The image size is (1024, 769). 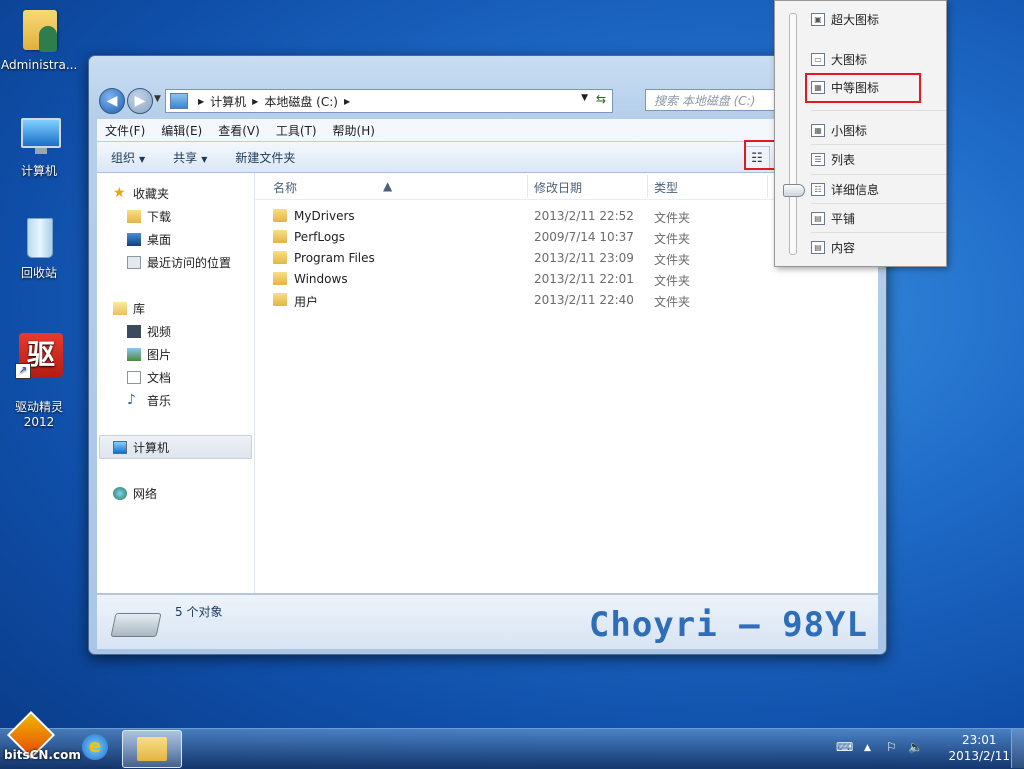 I want to click on nav-pictures: 图片, so click(x=149, y=354).